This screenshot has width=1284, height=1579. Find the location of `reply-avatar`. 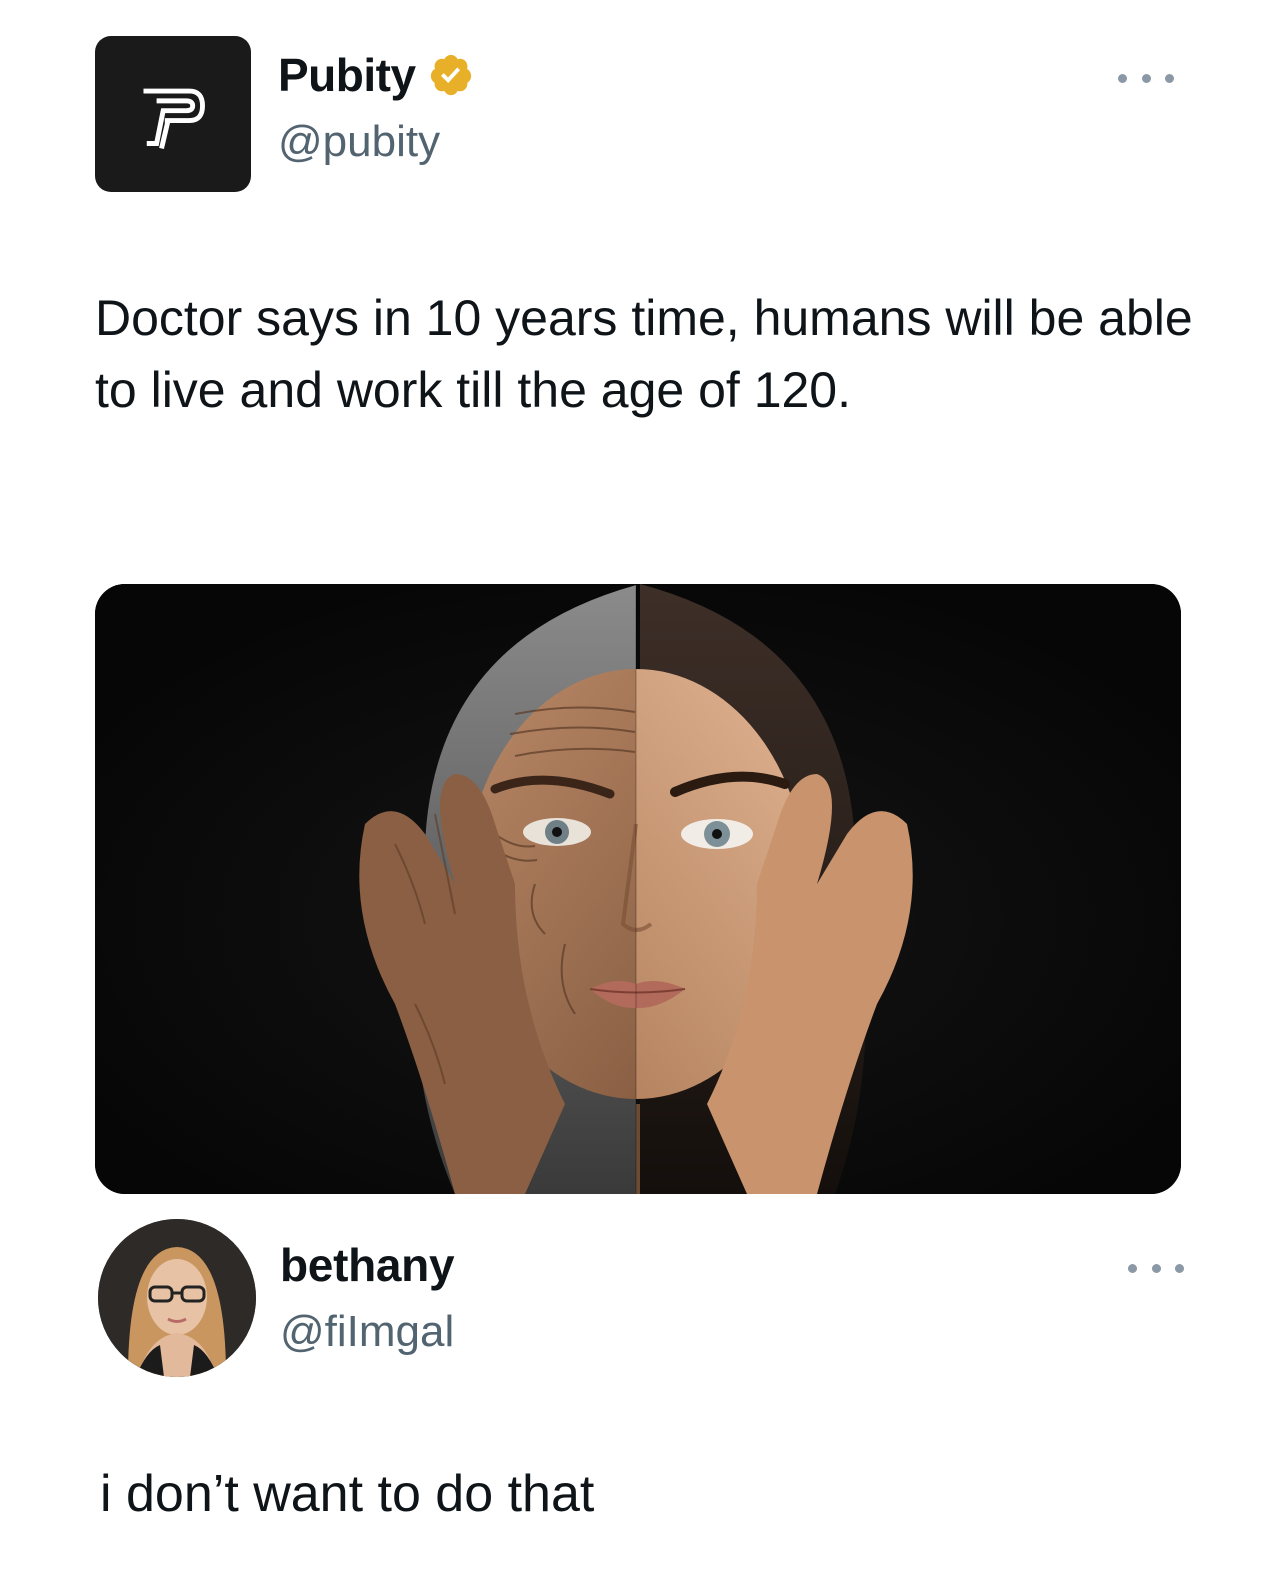

reply-avatar is located at coordinates (177, 1298).